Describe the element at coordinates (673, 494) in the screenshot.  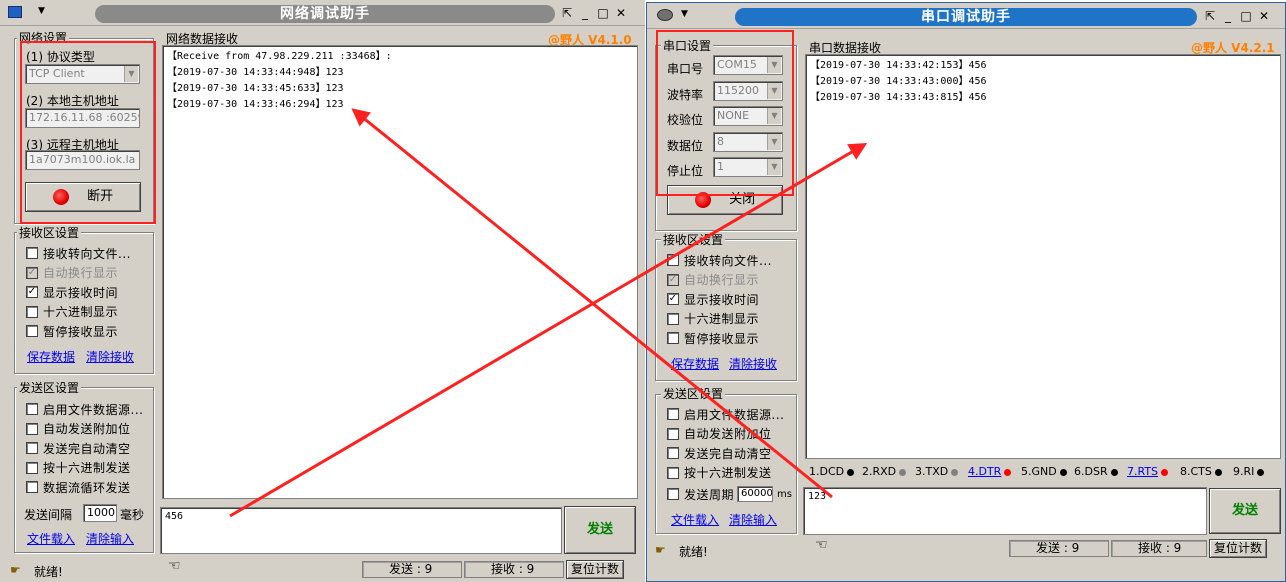
I see `send-period-checkbox` at that location.